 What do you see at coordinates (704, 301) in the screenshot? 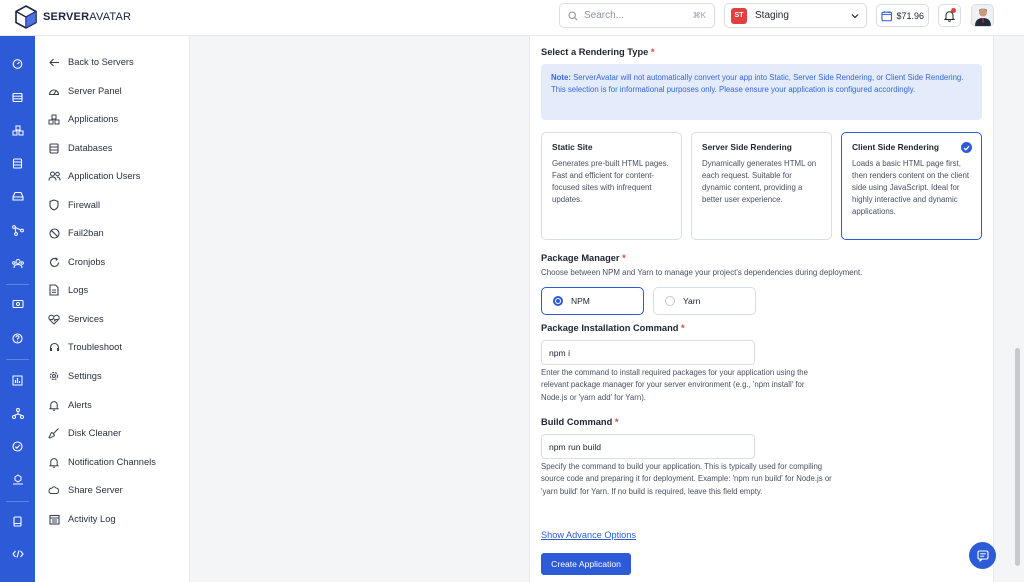
I see `package-manager-option-yarn: Yarn` at bounding box center [704, 301].